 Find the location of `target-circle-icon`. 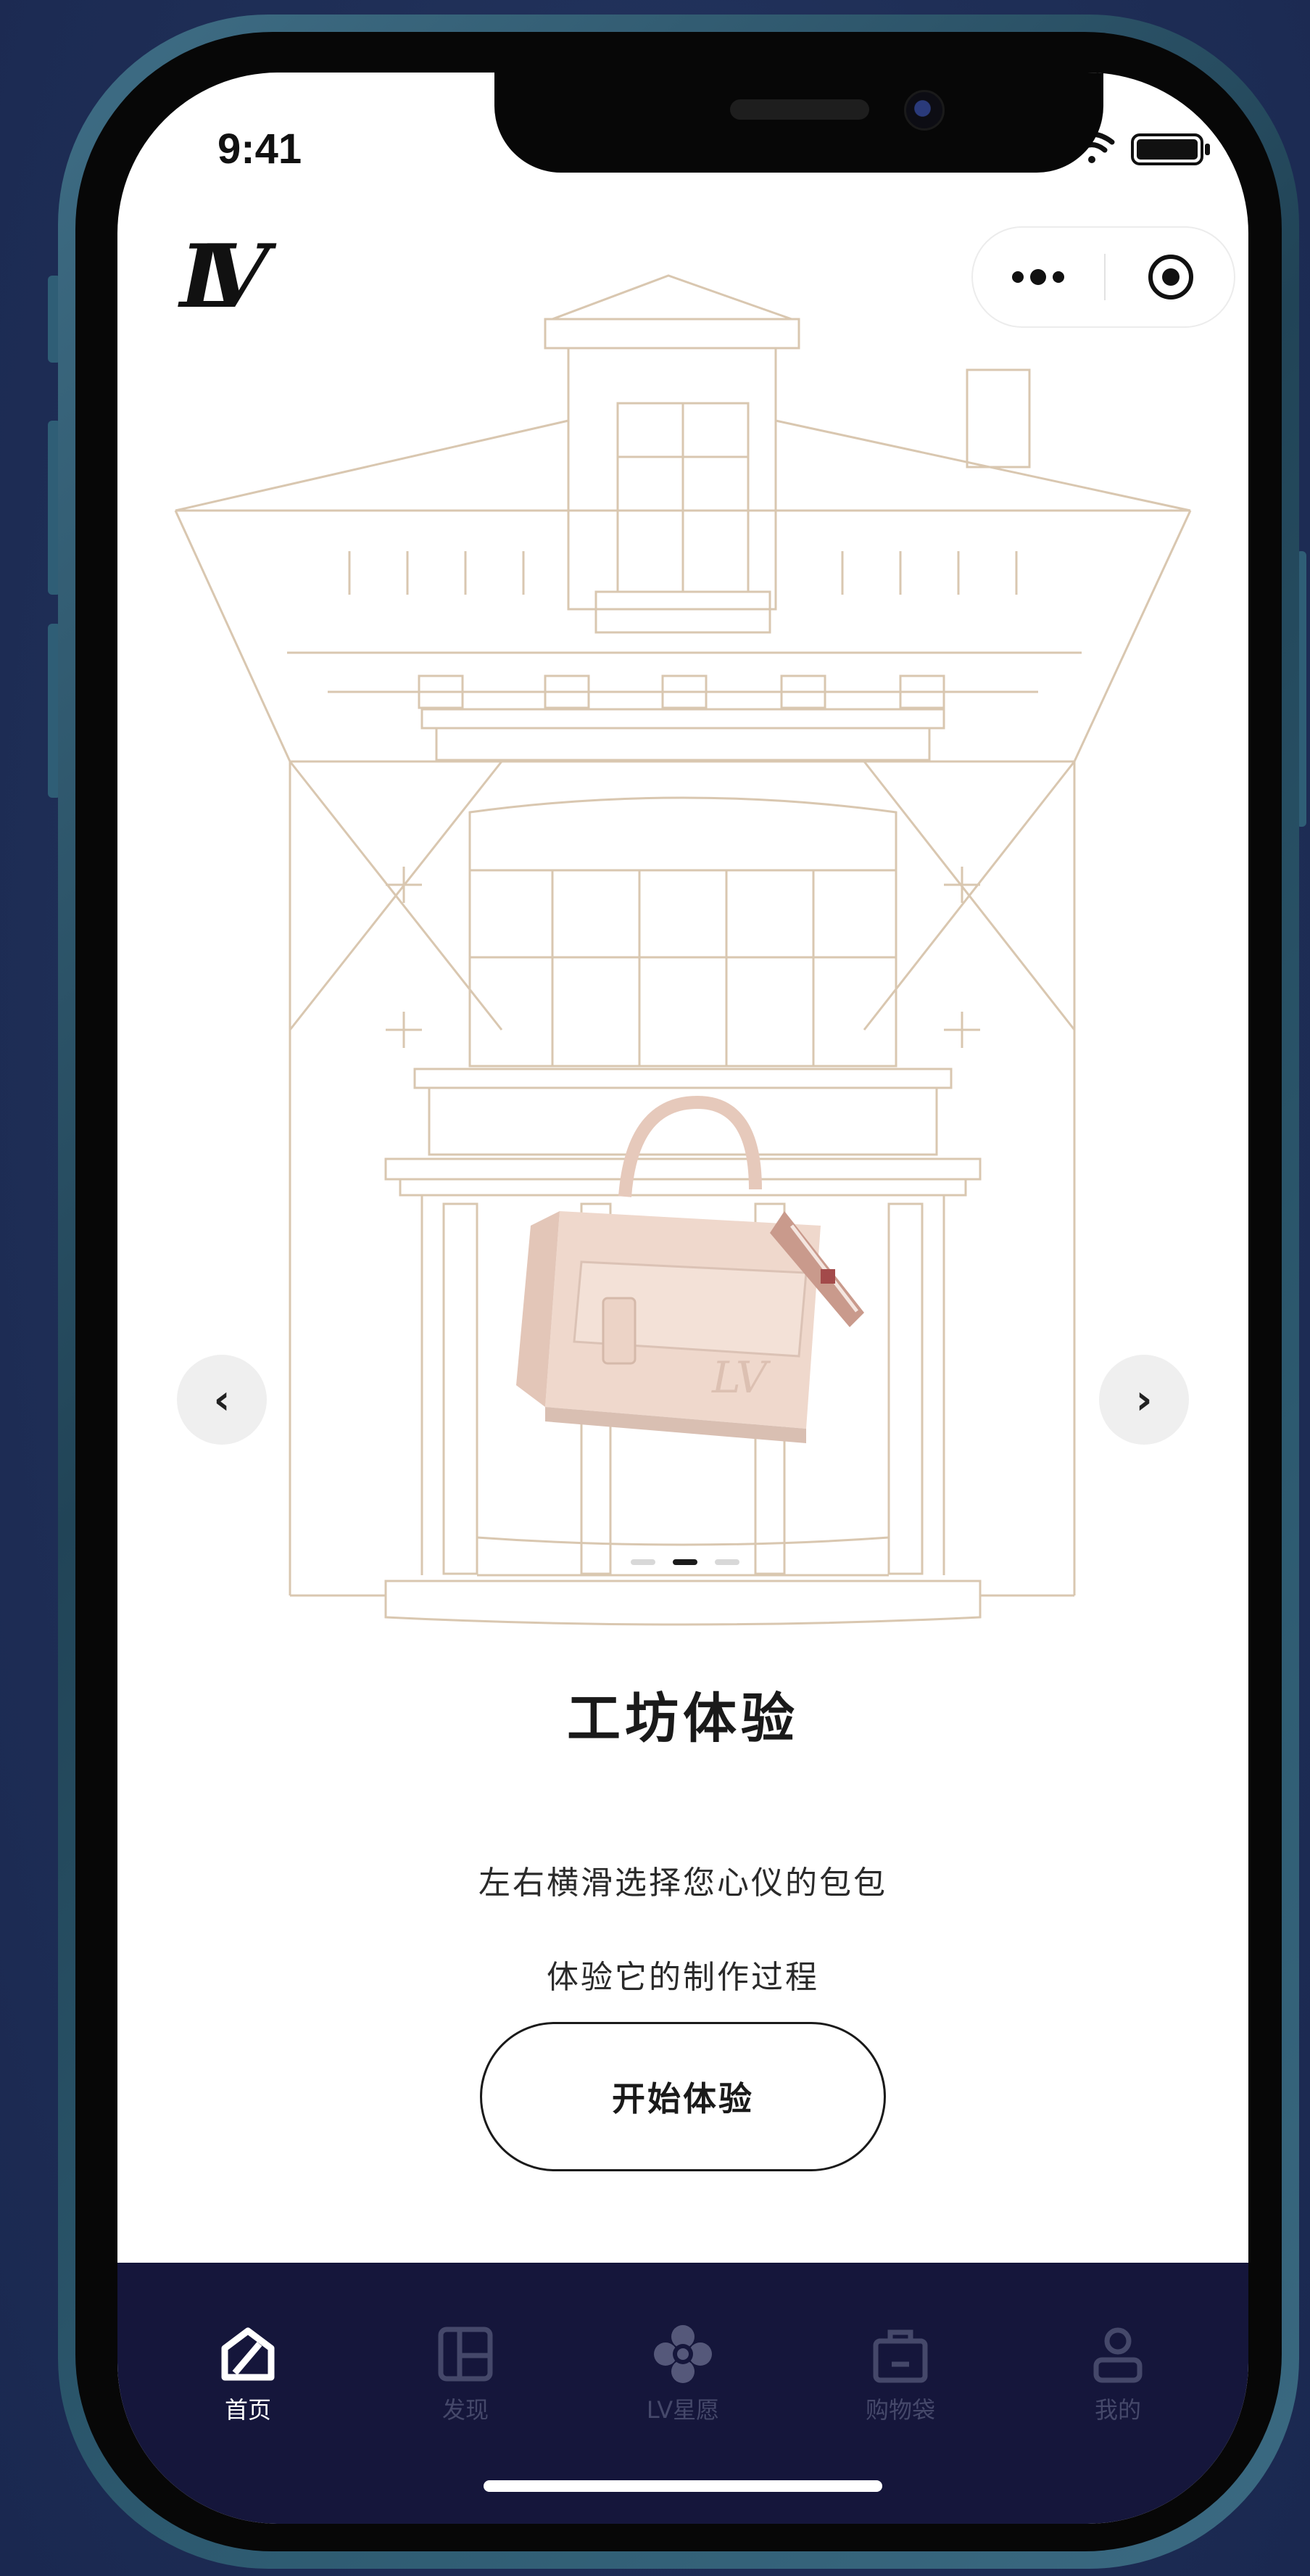

target-circle-icon is located at coordinates (1171, 277).